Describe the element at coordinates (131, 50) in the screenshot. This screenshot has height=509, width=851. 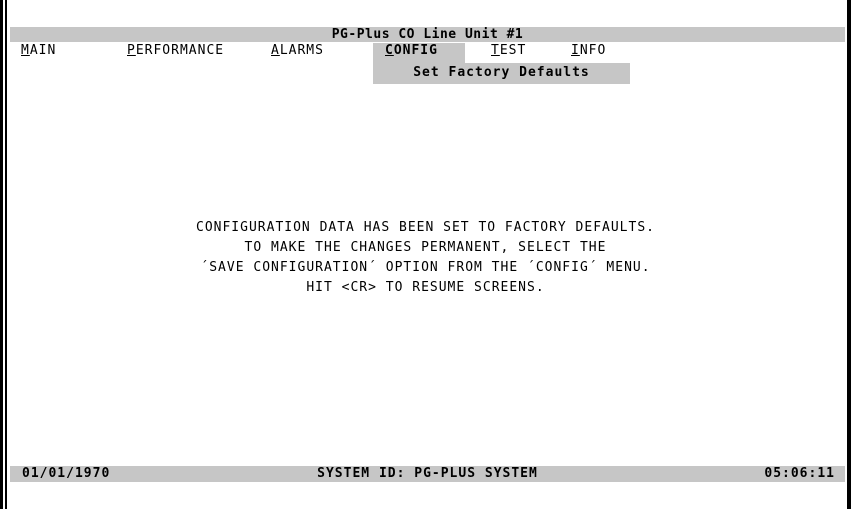
I see `menu-performance-hotkey: P` at that location.